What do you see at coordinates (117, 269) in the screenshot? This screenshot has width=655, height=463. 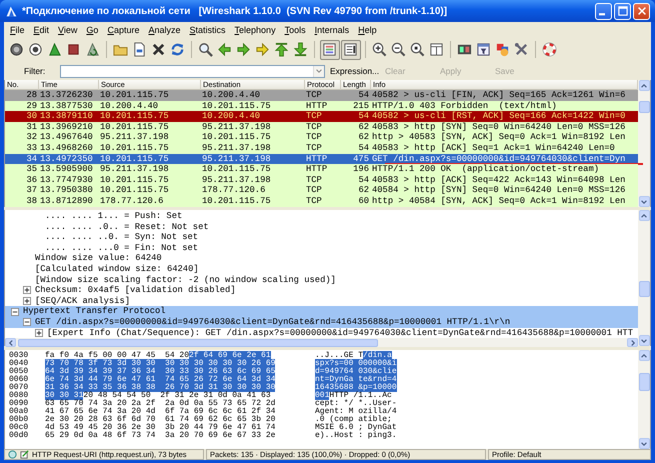 I see `tree-item: [Calculated window size: 64240]` at bounding box center [117, 269].